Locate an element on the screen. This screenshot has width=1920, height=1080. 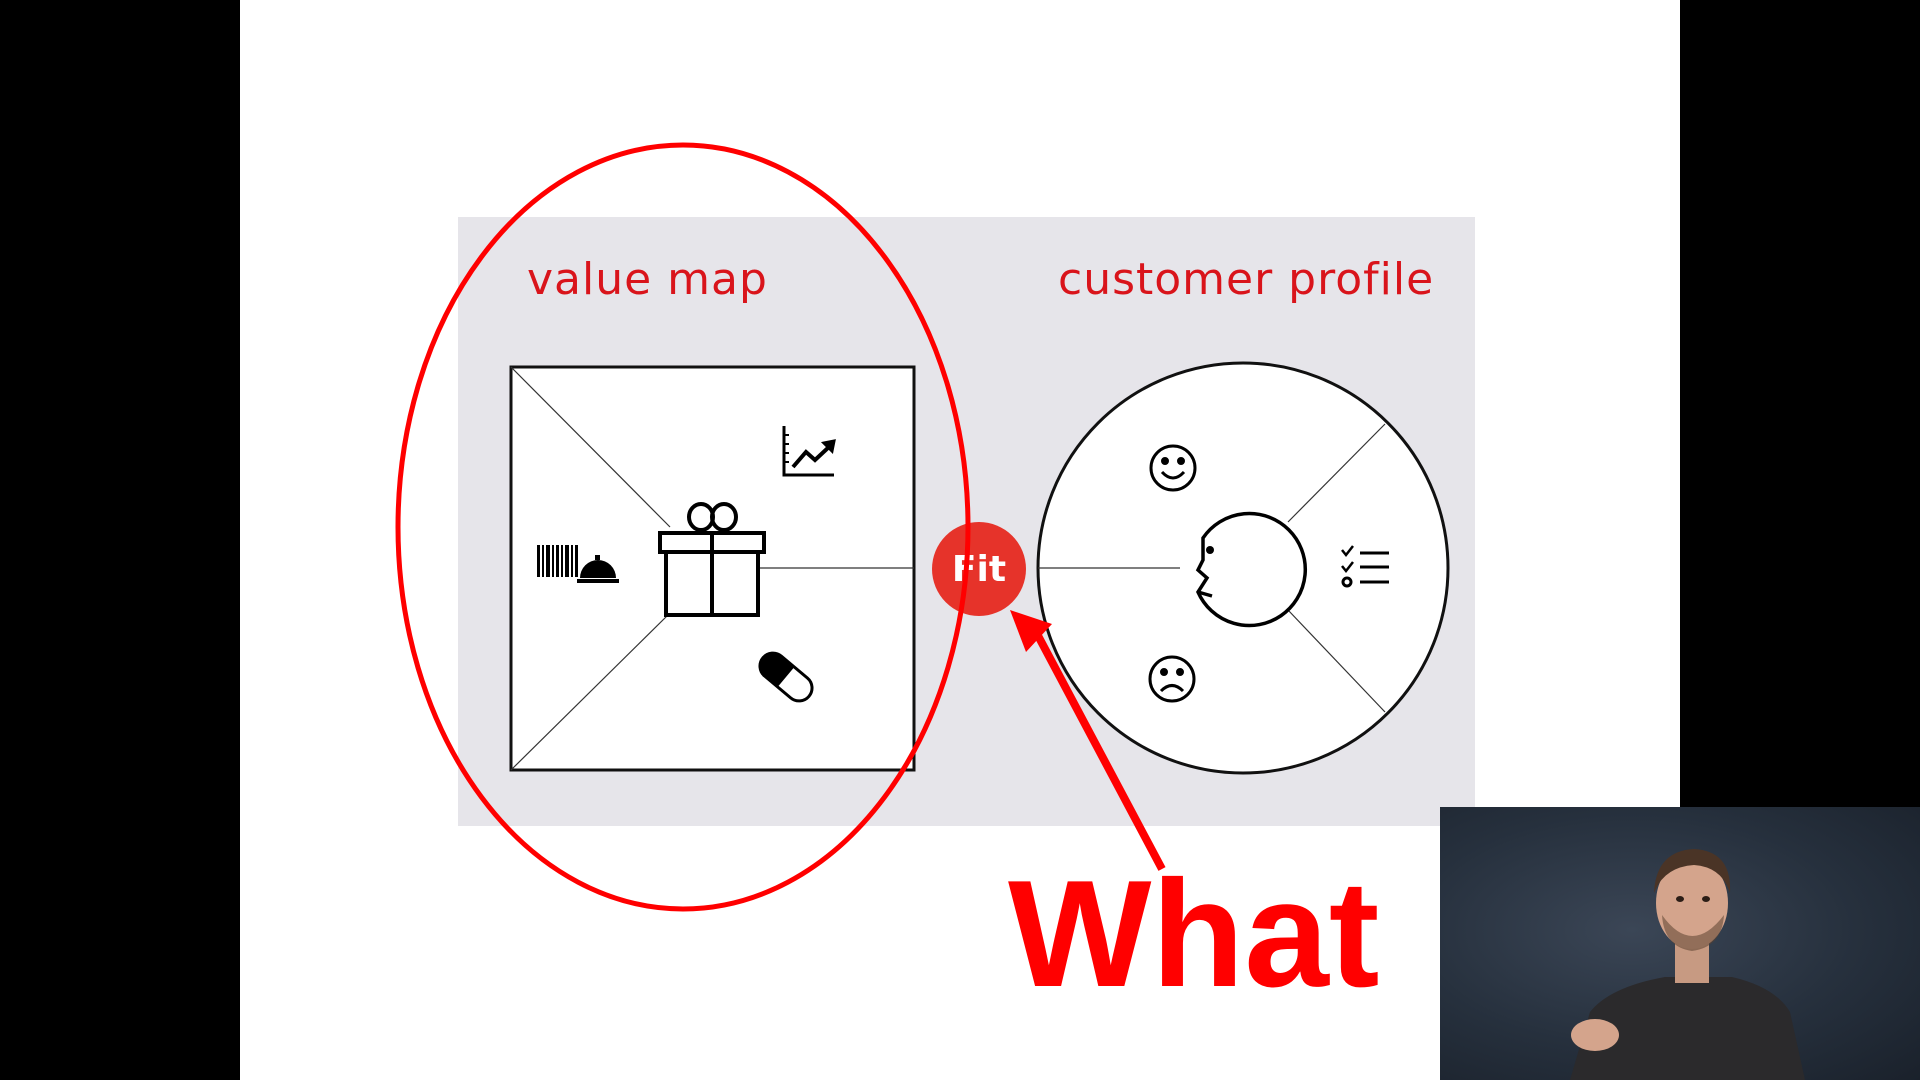
annotation-arrow-shaft is located at coordinates (1098, 749).